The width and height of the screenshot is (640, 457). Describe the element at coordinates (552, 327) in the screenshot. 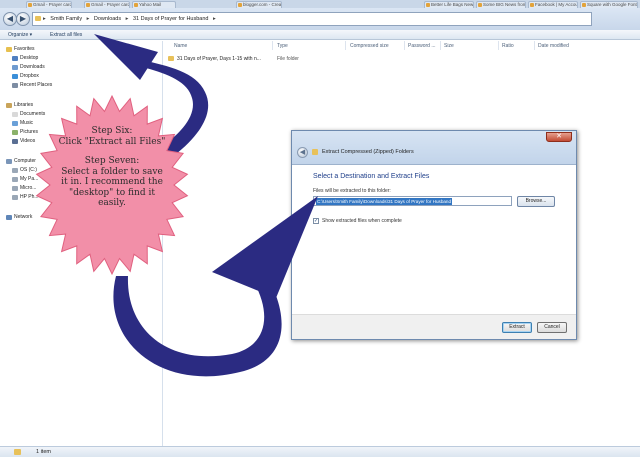

I see `cancel-button: Cancel` at that location.